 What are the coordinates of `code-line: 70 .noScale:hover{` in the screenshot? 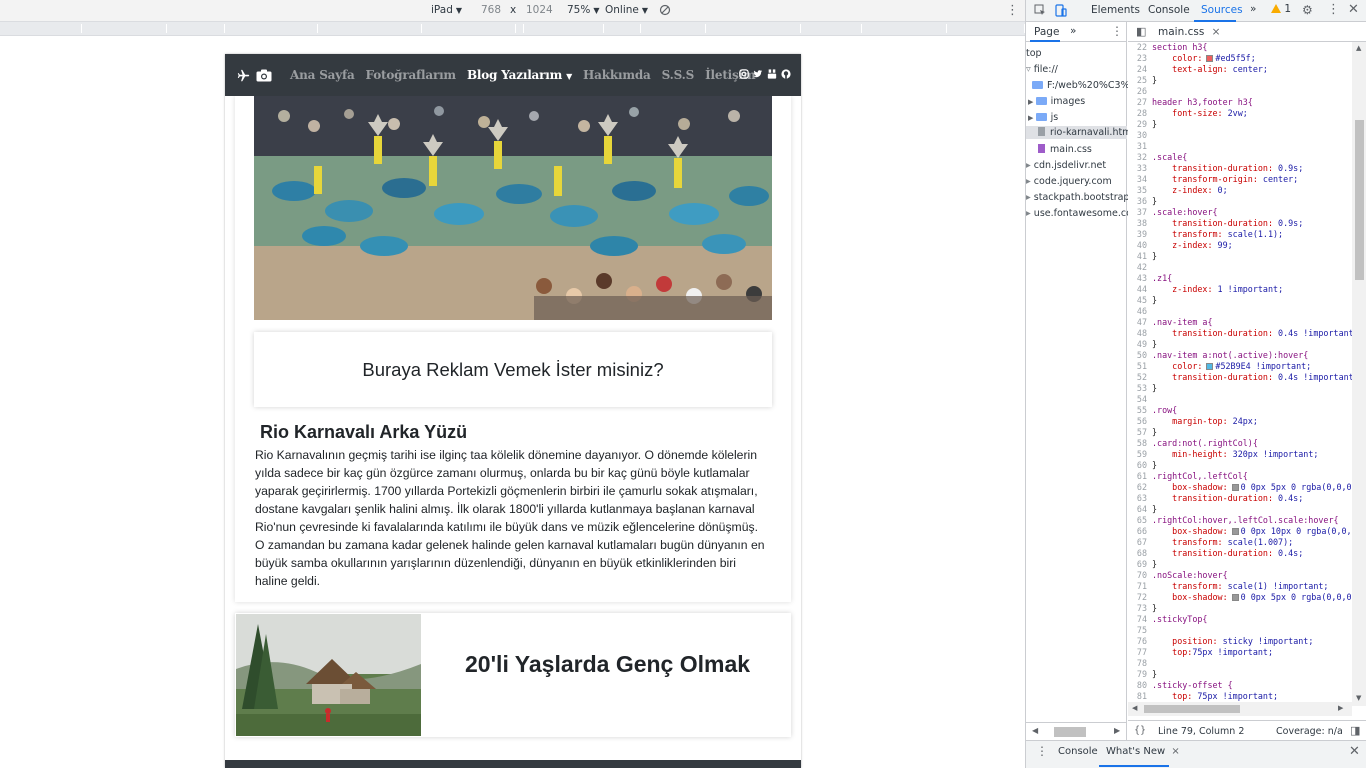 It's located at (1240, 575).